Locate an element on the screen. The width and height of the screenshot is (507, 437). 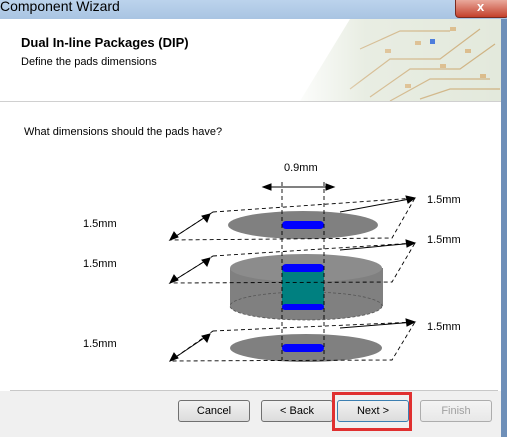
back-button: < Back is located at coordinates (297, 411).